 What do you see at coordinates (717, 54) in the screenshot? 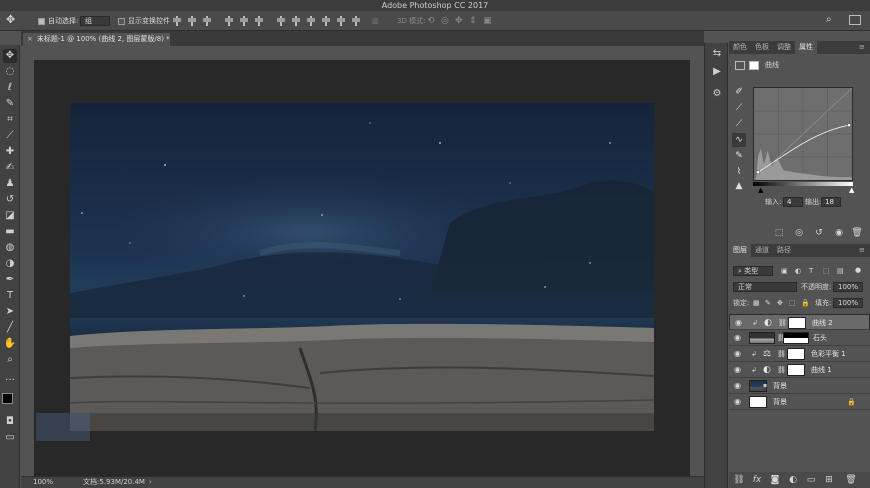
I see `history-panel-icon: ⇆` at bounding box center [717, 54].